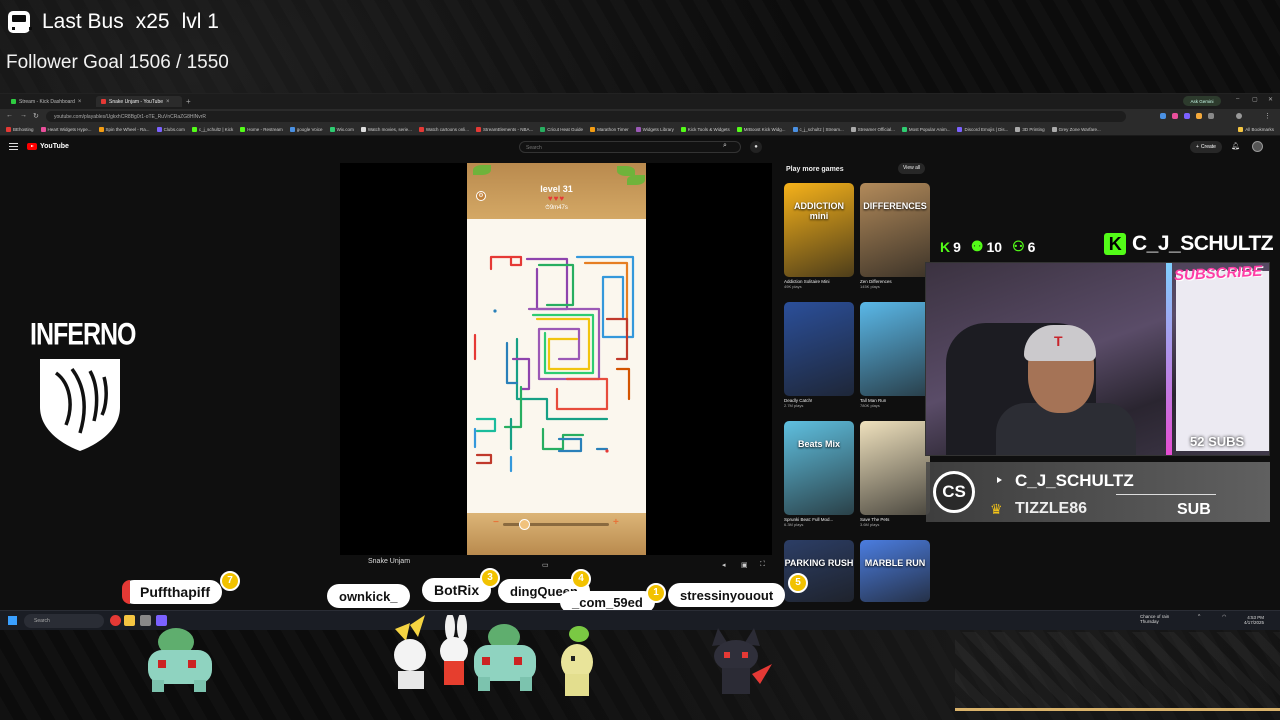  I want to click on kick-channel-label: C_J_SCHULTZ, so click(1203, 243).